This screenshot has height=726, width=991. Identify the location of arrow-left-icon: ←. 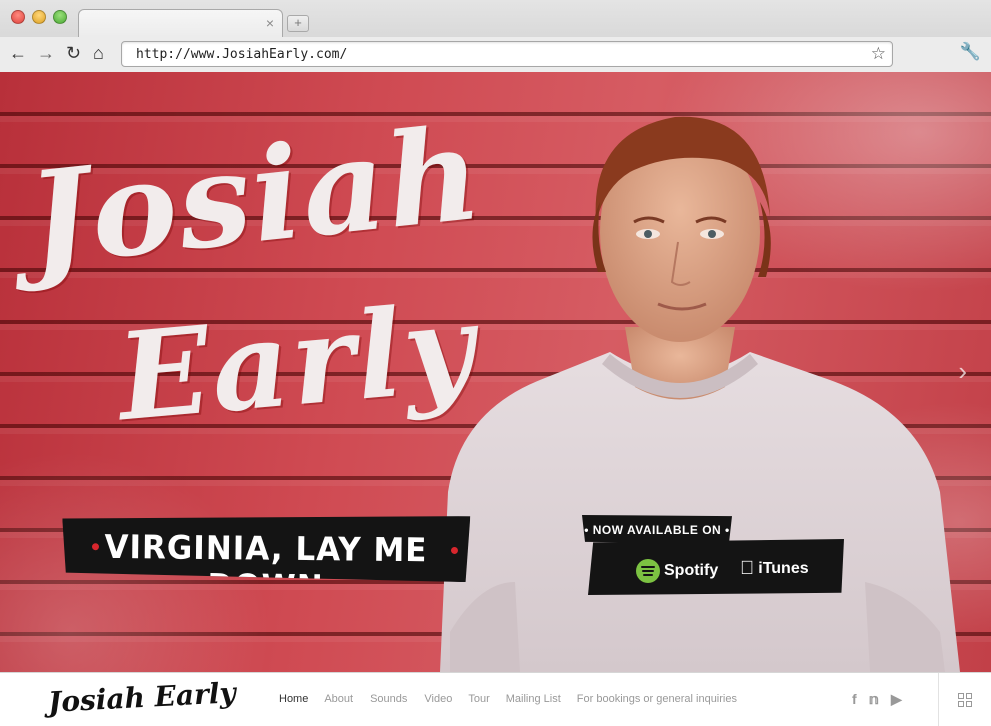
(18, 53).